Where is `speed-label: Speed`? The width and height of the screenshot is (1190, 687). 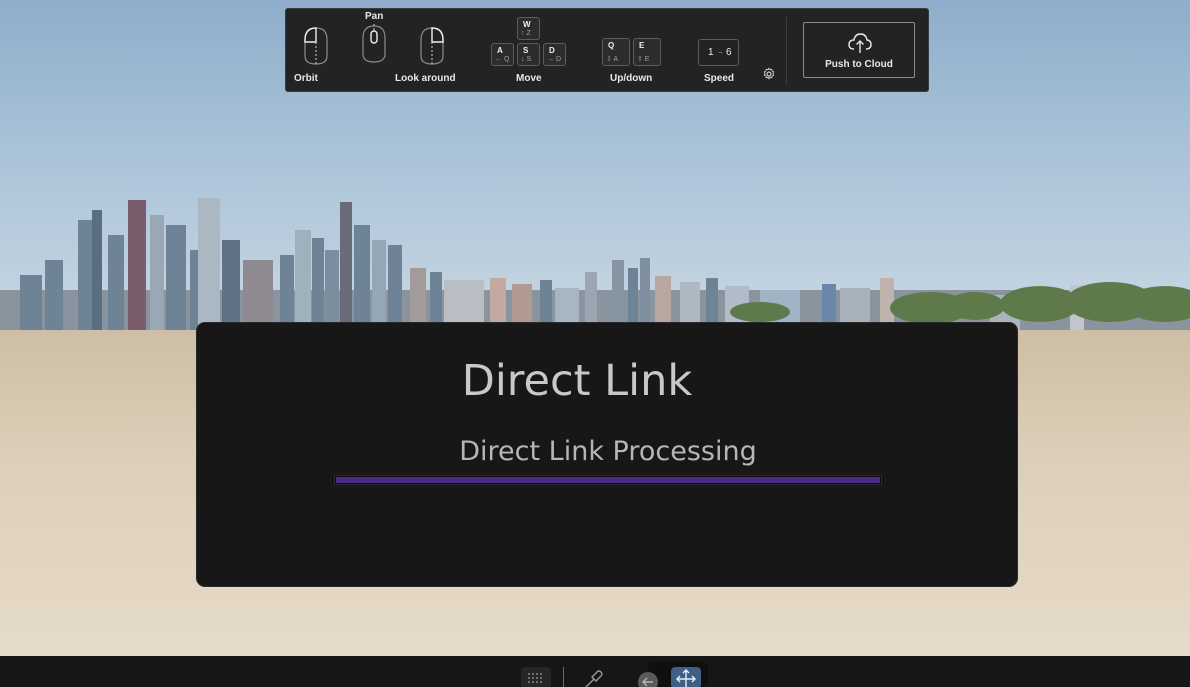
speed-label: Speed is located at coordinates (719, 78).